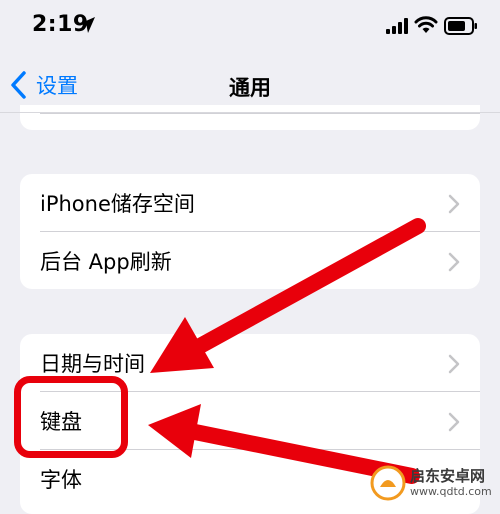  What do you see at coordinates (117, 204) in the screenshot?
I see `row-label: iPhone储存空间` at bounding box center [117, 204].